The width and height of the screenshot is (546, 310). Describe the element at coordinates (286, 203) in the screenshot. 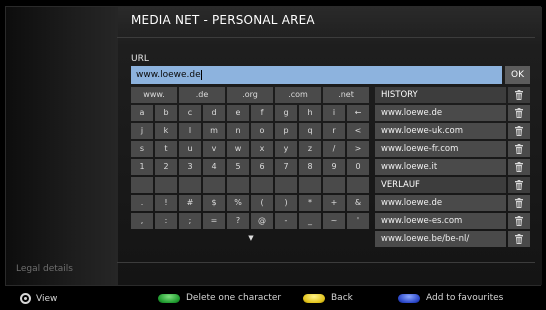

I see `key: )` at that location.